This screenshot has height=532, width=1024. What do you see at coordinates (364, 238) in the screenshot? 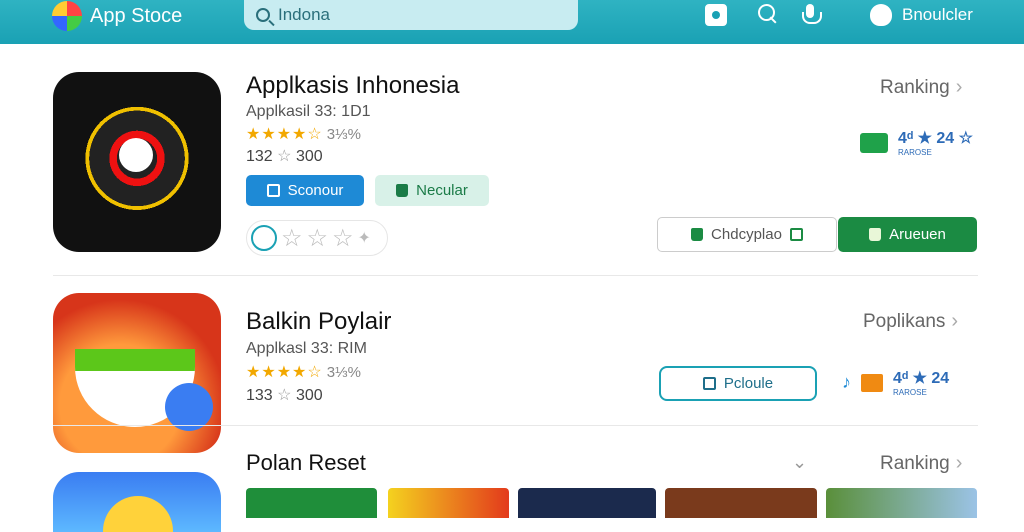
I see `empty-star-icon: ✦` at bounding box center [364, 238].